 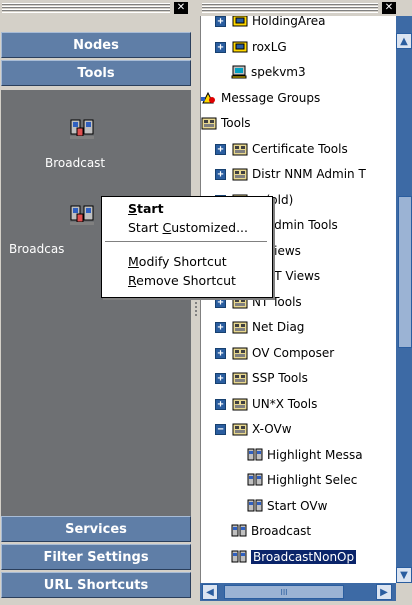 What do you see at coordinates (312, 480) in the screenshot?
I see `tree-row-label: Highlight Selec` at bounding box center [312, 480].